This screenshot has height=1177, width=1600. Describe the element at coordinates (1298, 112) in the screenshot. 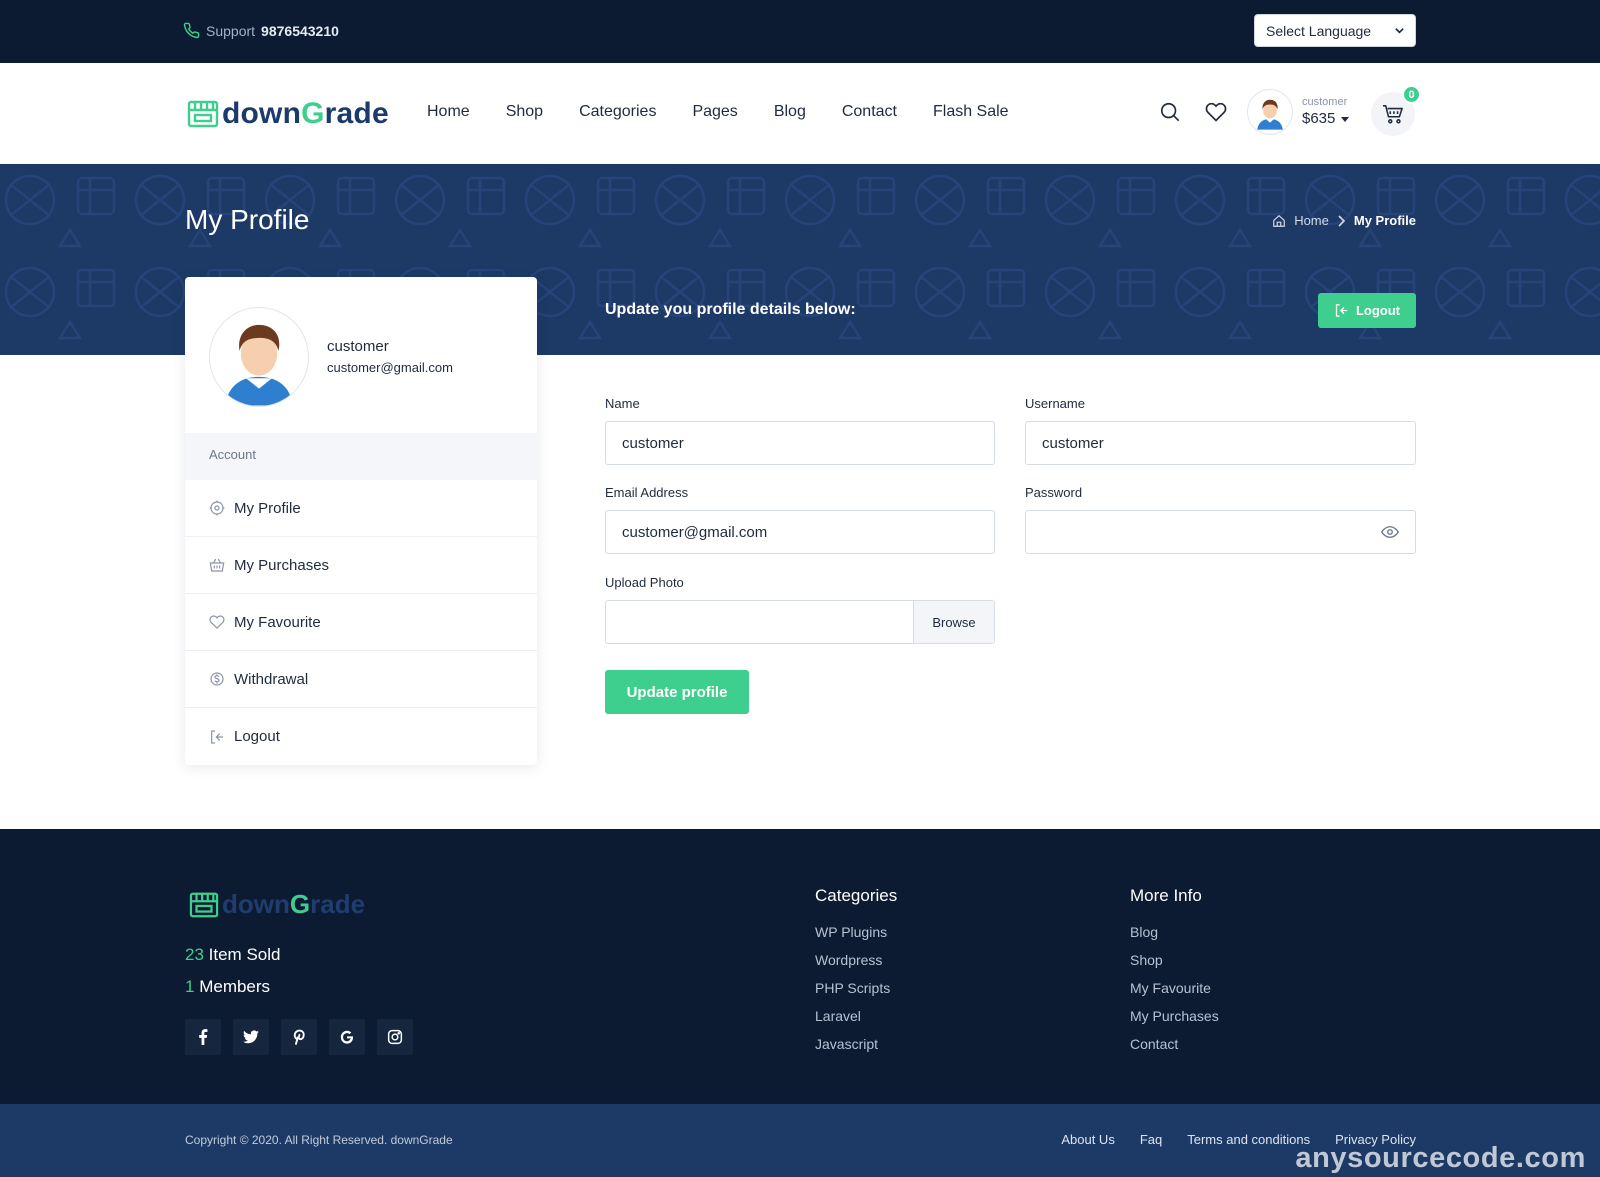

I see `user-menu: customer $635` at that location.